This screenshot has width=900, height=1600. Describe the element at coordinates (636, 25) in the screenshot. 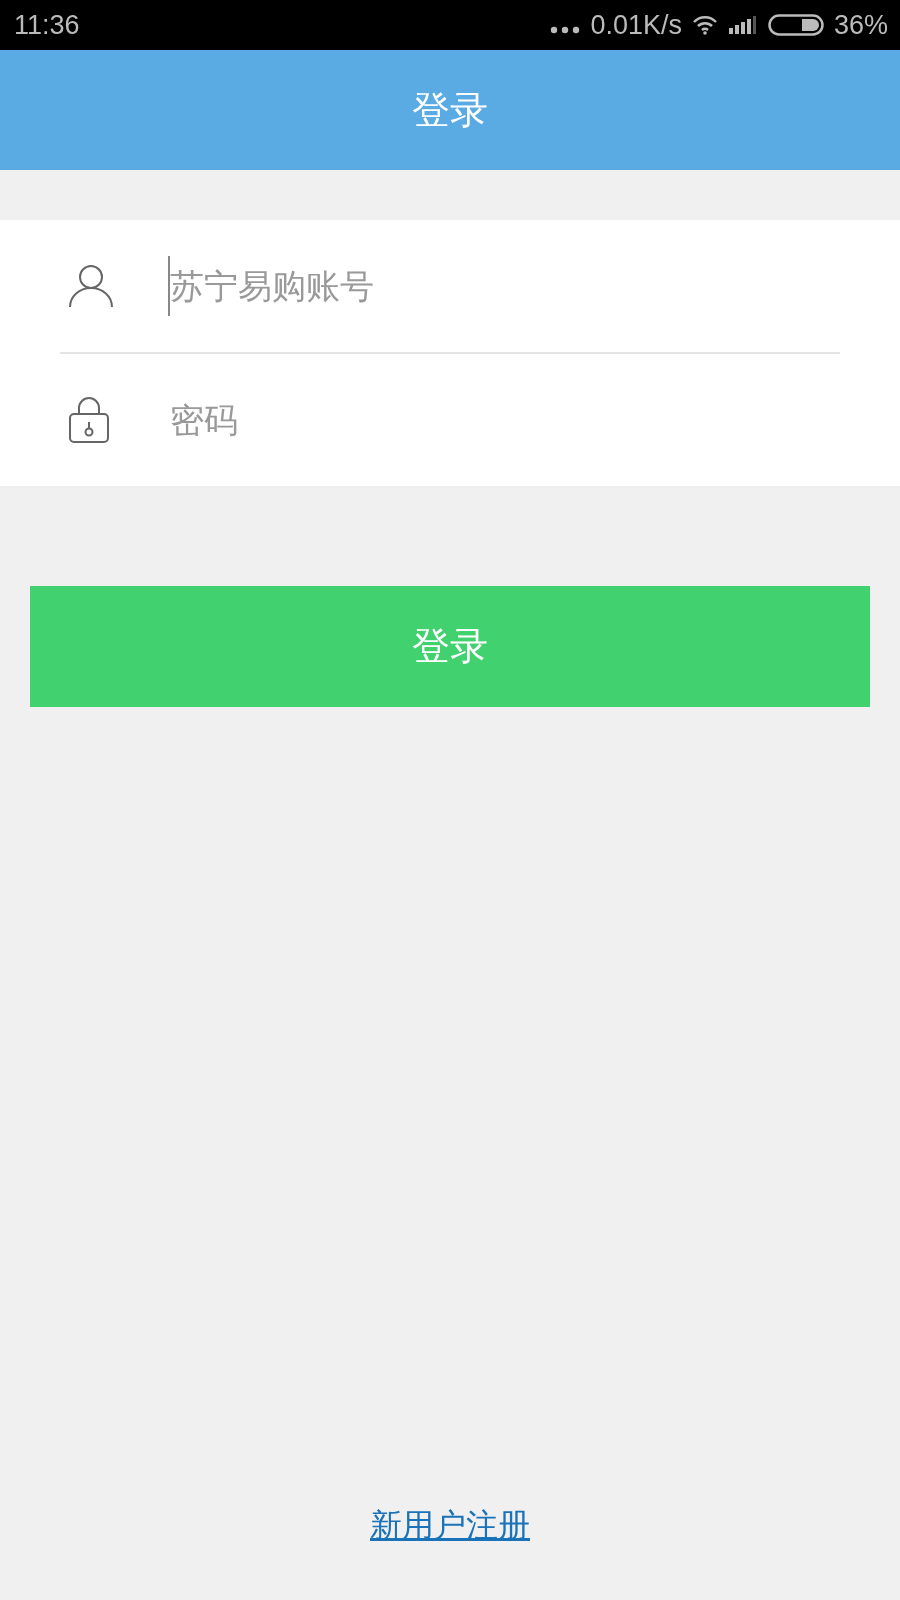

I see `network-speed: 0.01K/s` at that location.